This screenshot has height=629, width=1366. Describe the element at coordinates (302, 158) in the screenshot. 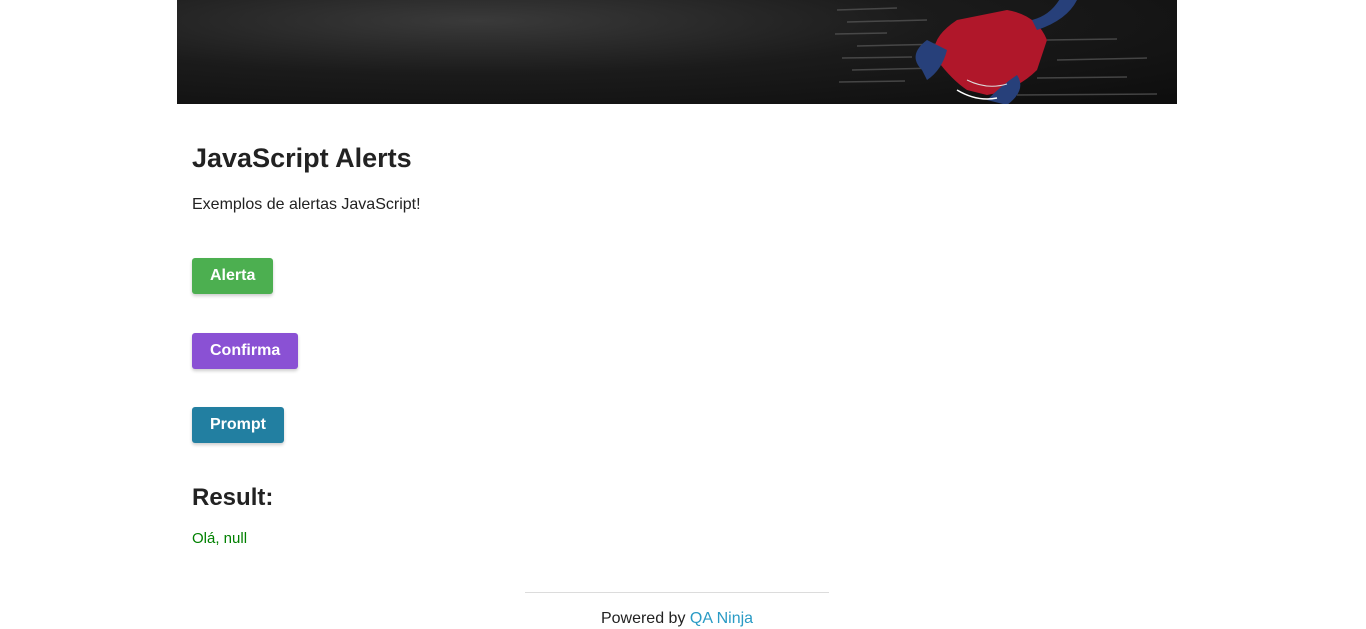

I see `page-title: JavaScript Alerts` at that location.